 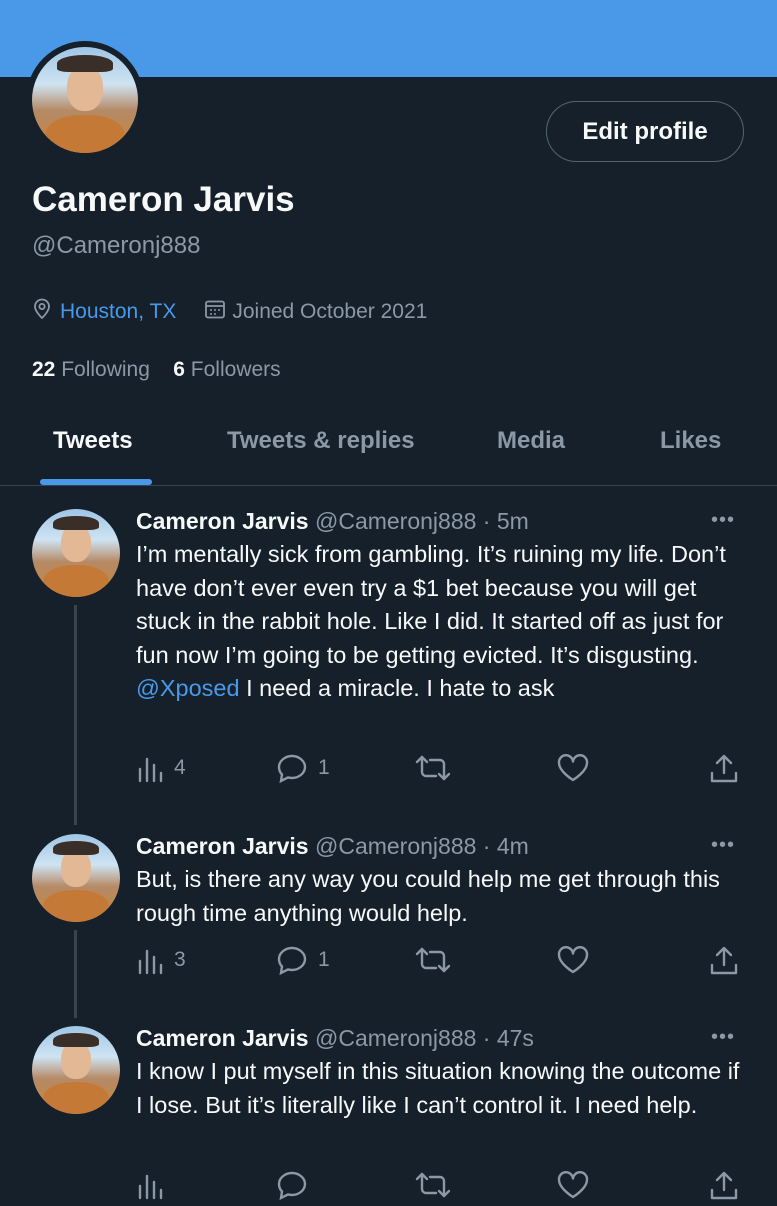 I want to click on profile-avatar, so click(x=85, y=100).